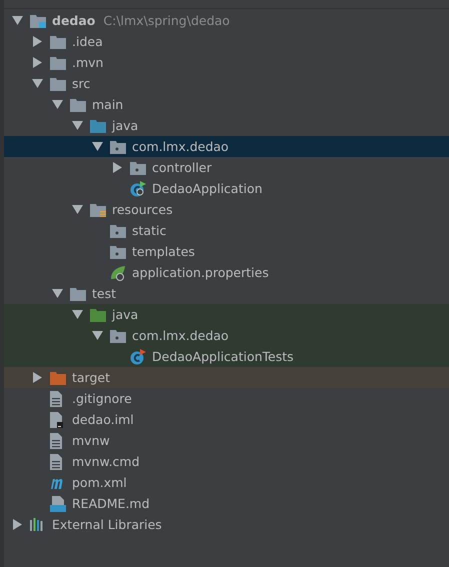  I want to click on item-label: static, so click(149, 230).